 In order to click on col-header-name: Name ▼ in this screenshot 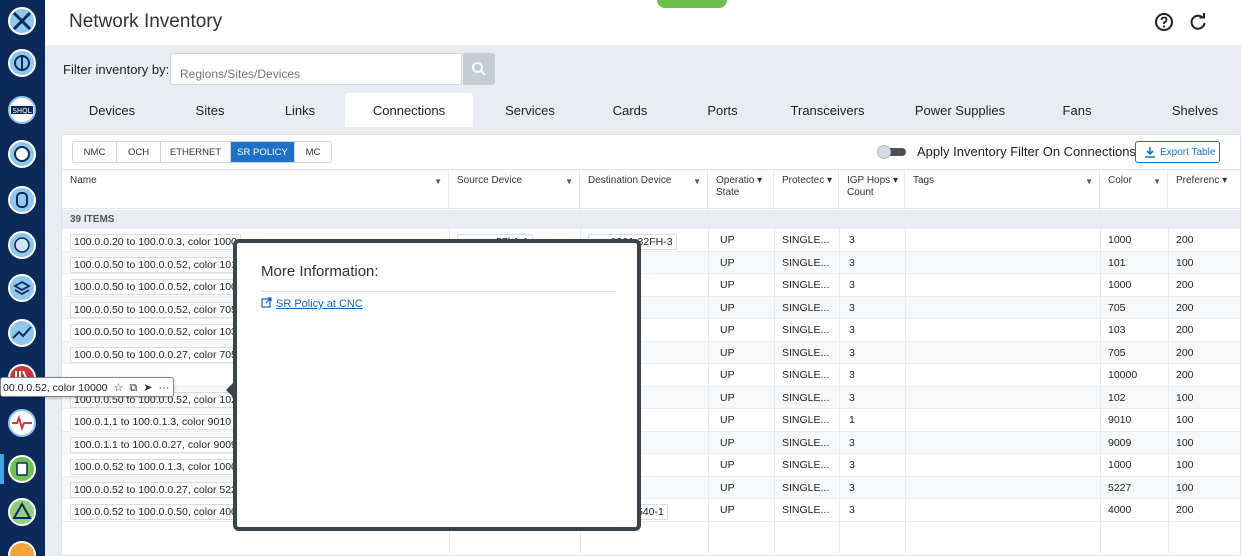, I will do `click(255, 190)`.